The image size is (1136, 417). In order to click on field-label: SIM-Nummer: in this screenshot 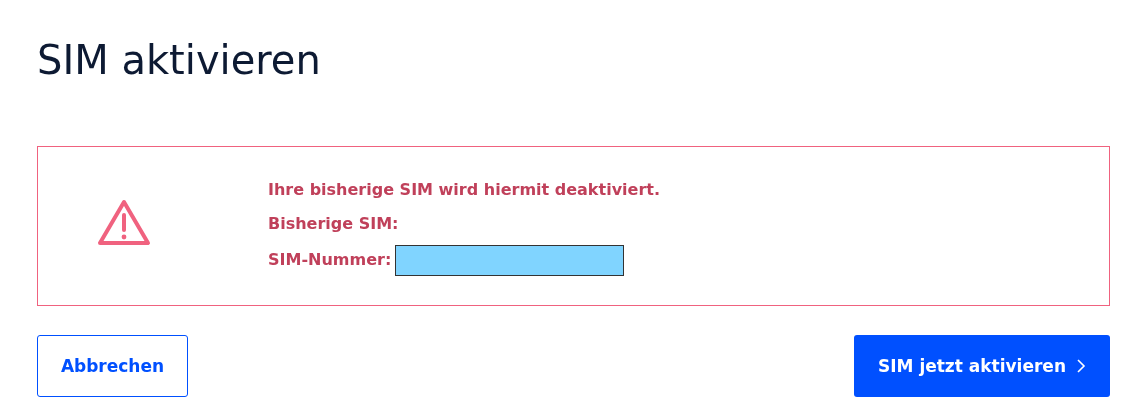, I will do `click(330, 260)`.